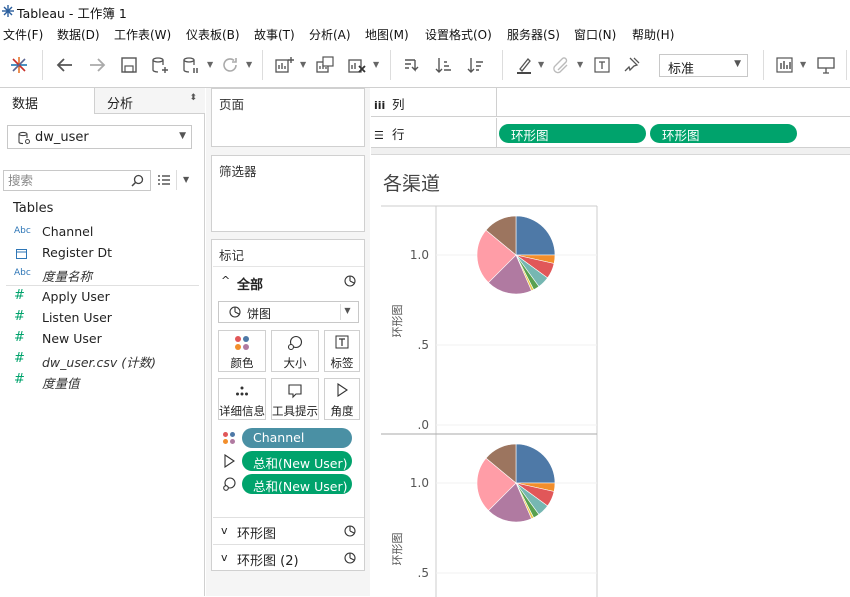 Image resolution: width=850 pixels, height=597 pixels. Describe the element at coordinates (524, 65) in the screenshot. I see `highlight-icon` at that location.